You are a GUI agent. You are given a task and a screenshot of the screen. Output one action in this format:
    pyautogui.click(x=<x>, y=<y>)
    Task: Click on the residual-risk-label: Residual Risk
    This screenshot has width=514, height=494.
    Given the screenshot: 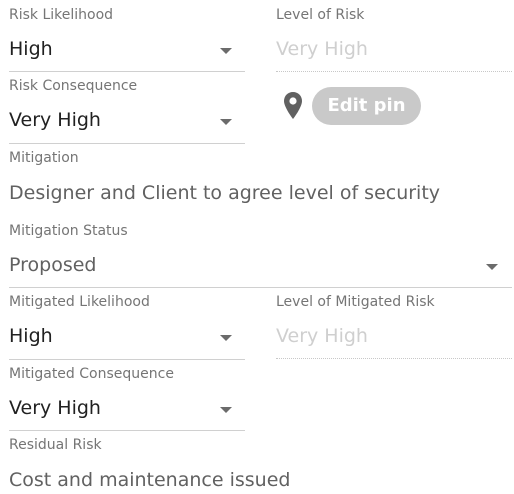 What is the action you would take?
    pyautogui.click(x=55, y=445)
    